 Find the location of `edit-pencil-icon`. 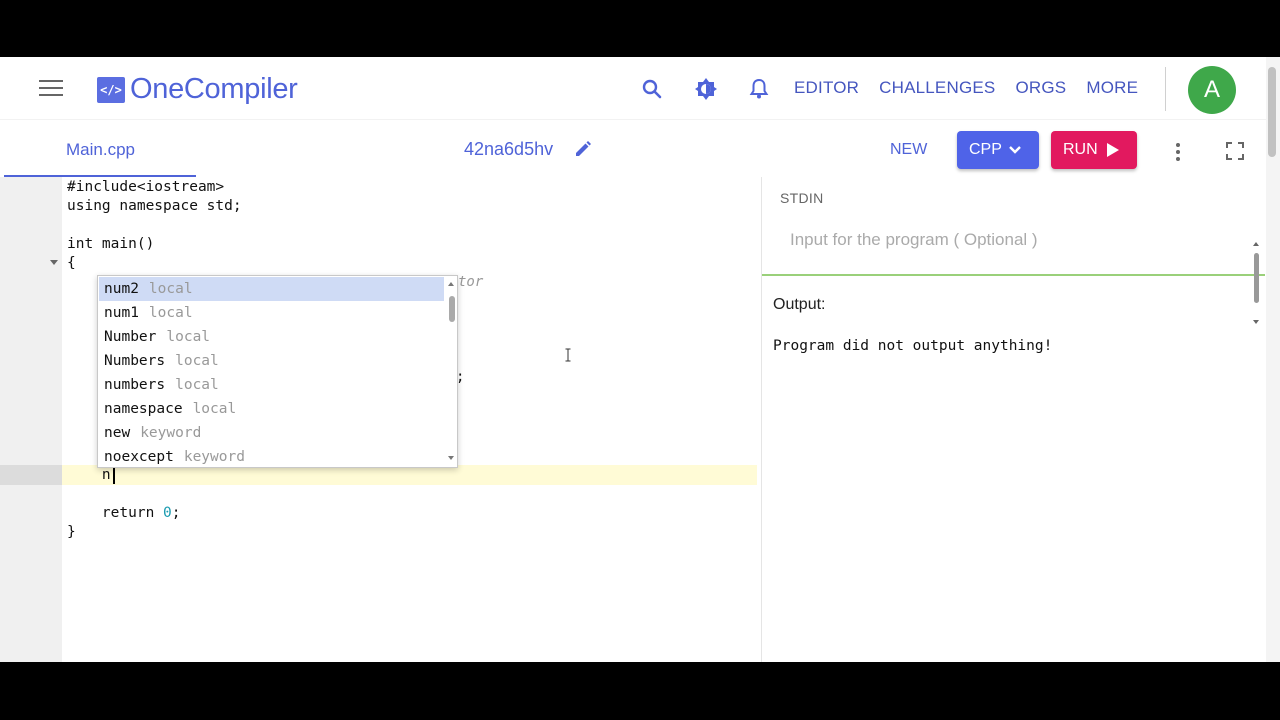

edit-pencil-icon is located at coordinates (583, 149).